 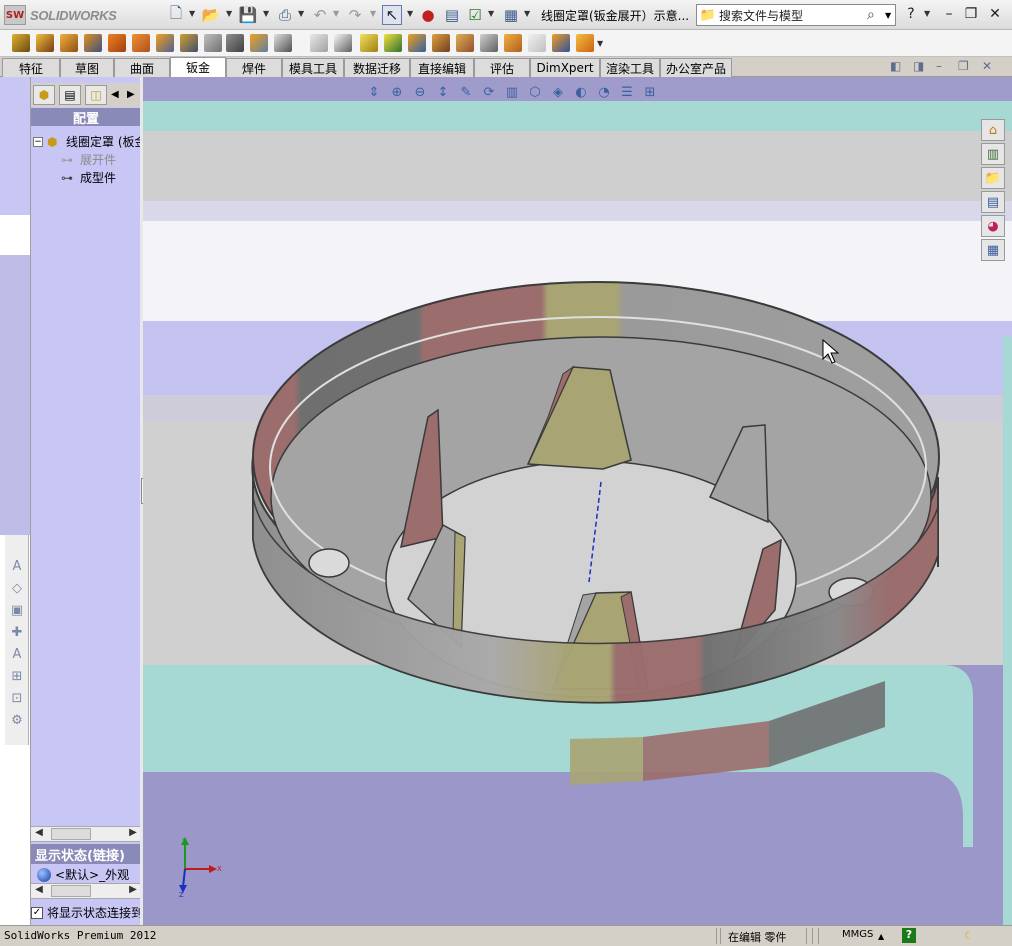 I want to click on view-layout-icon: ▦, so click(x=511, y=15).